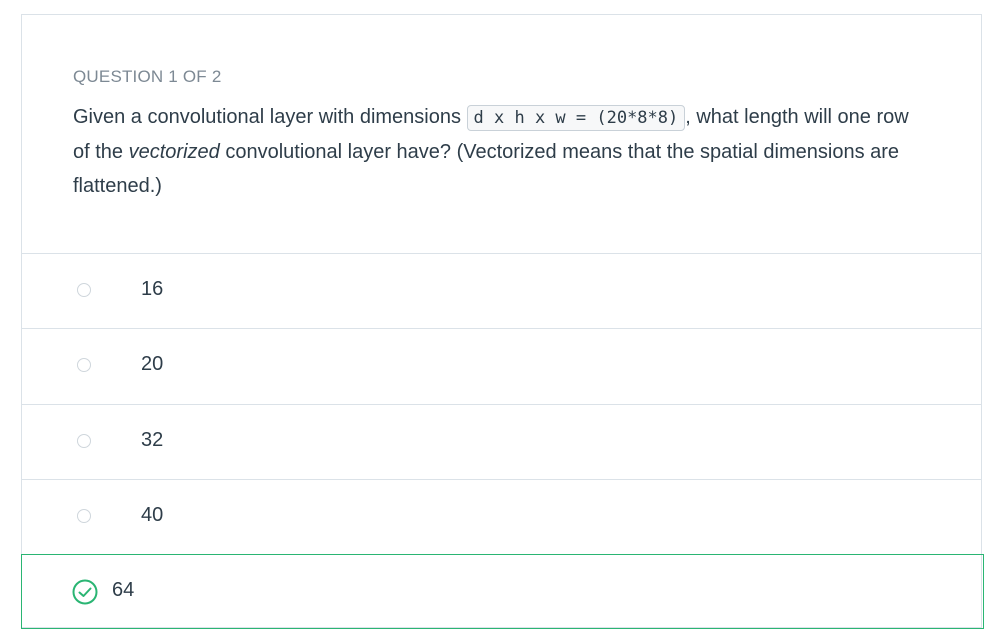  I want to click on question-counter: QUESTION 1 OF 2, so click(147, 76).